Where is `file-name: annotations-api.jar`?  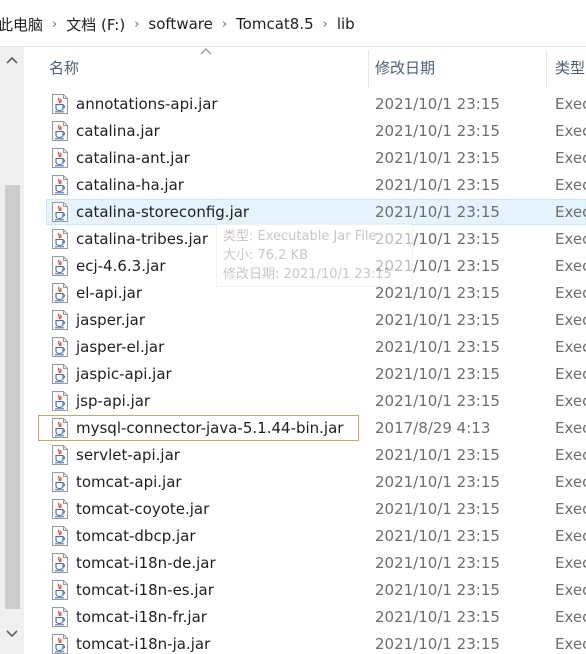
file-name: annotations-api.jar is located at coordinates (147, 104).